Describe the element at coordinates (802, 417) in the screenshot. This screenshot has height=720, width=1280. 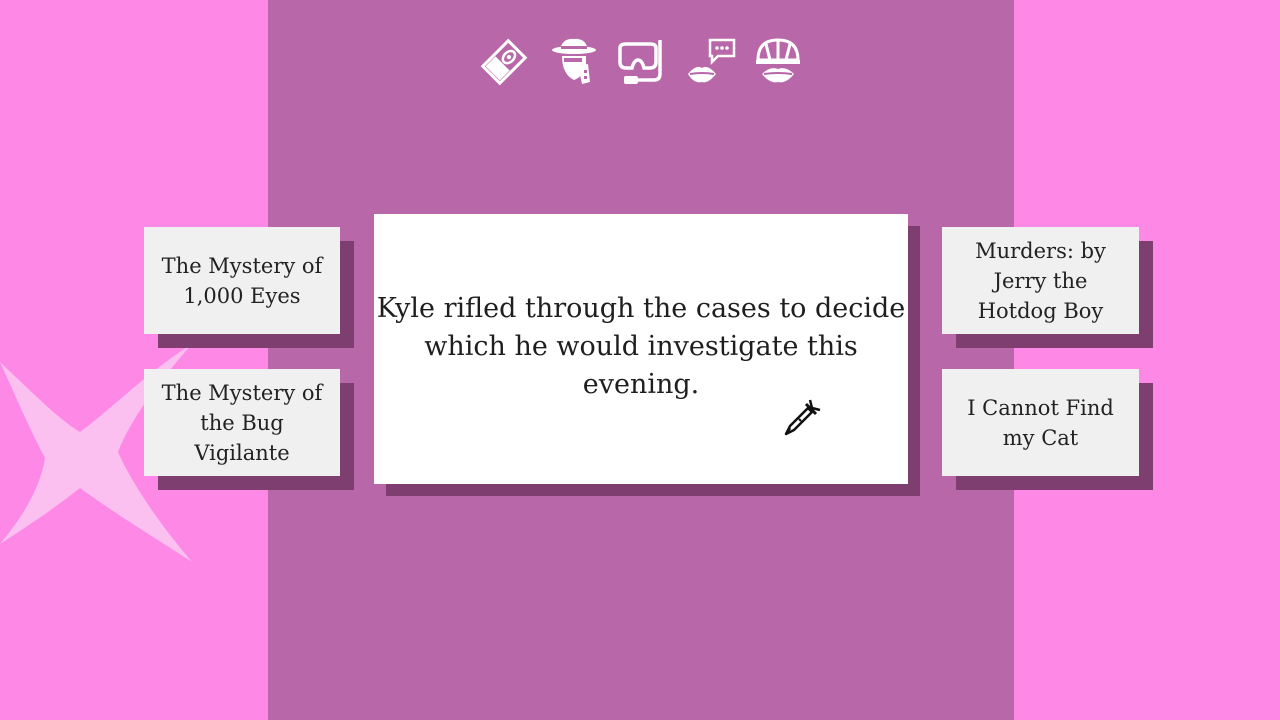
I see `fountain-pen-icon` at that location.